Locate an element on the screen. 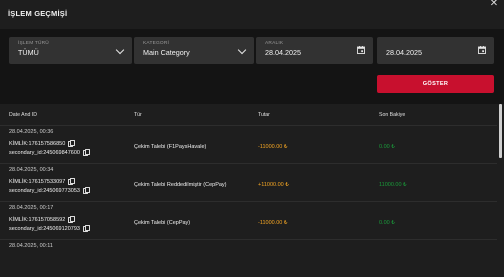 The height and width of the screenshot is (277, 504). column-header-type: Tür is located at coordinates (138, 115).